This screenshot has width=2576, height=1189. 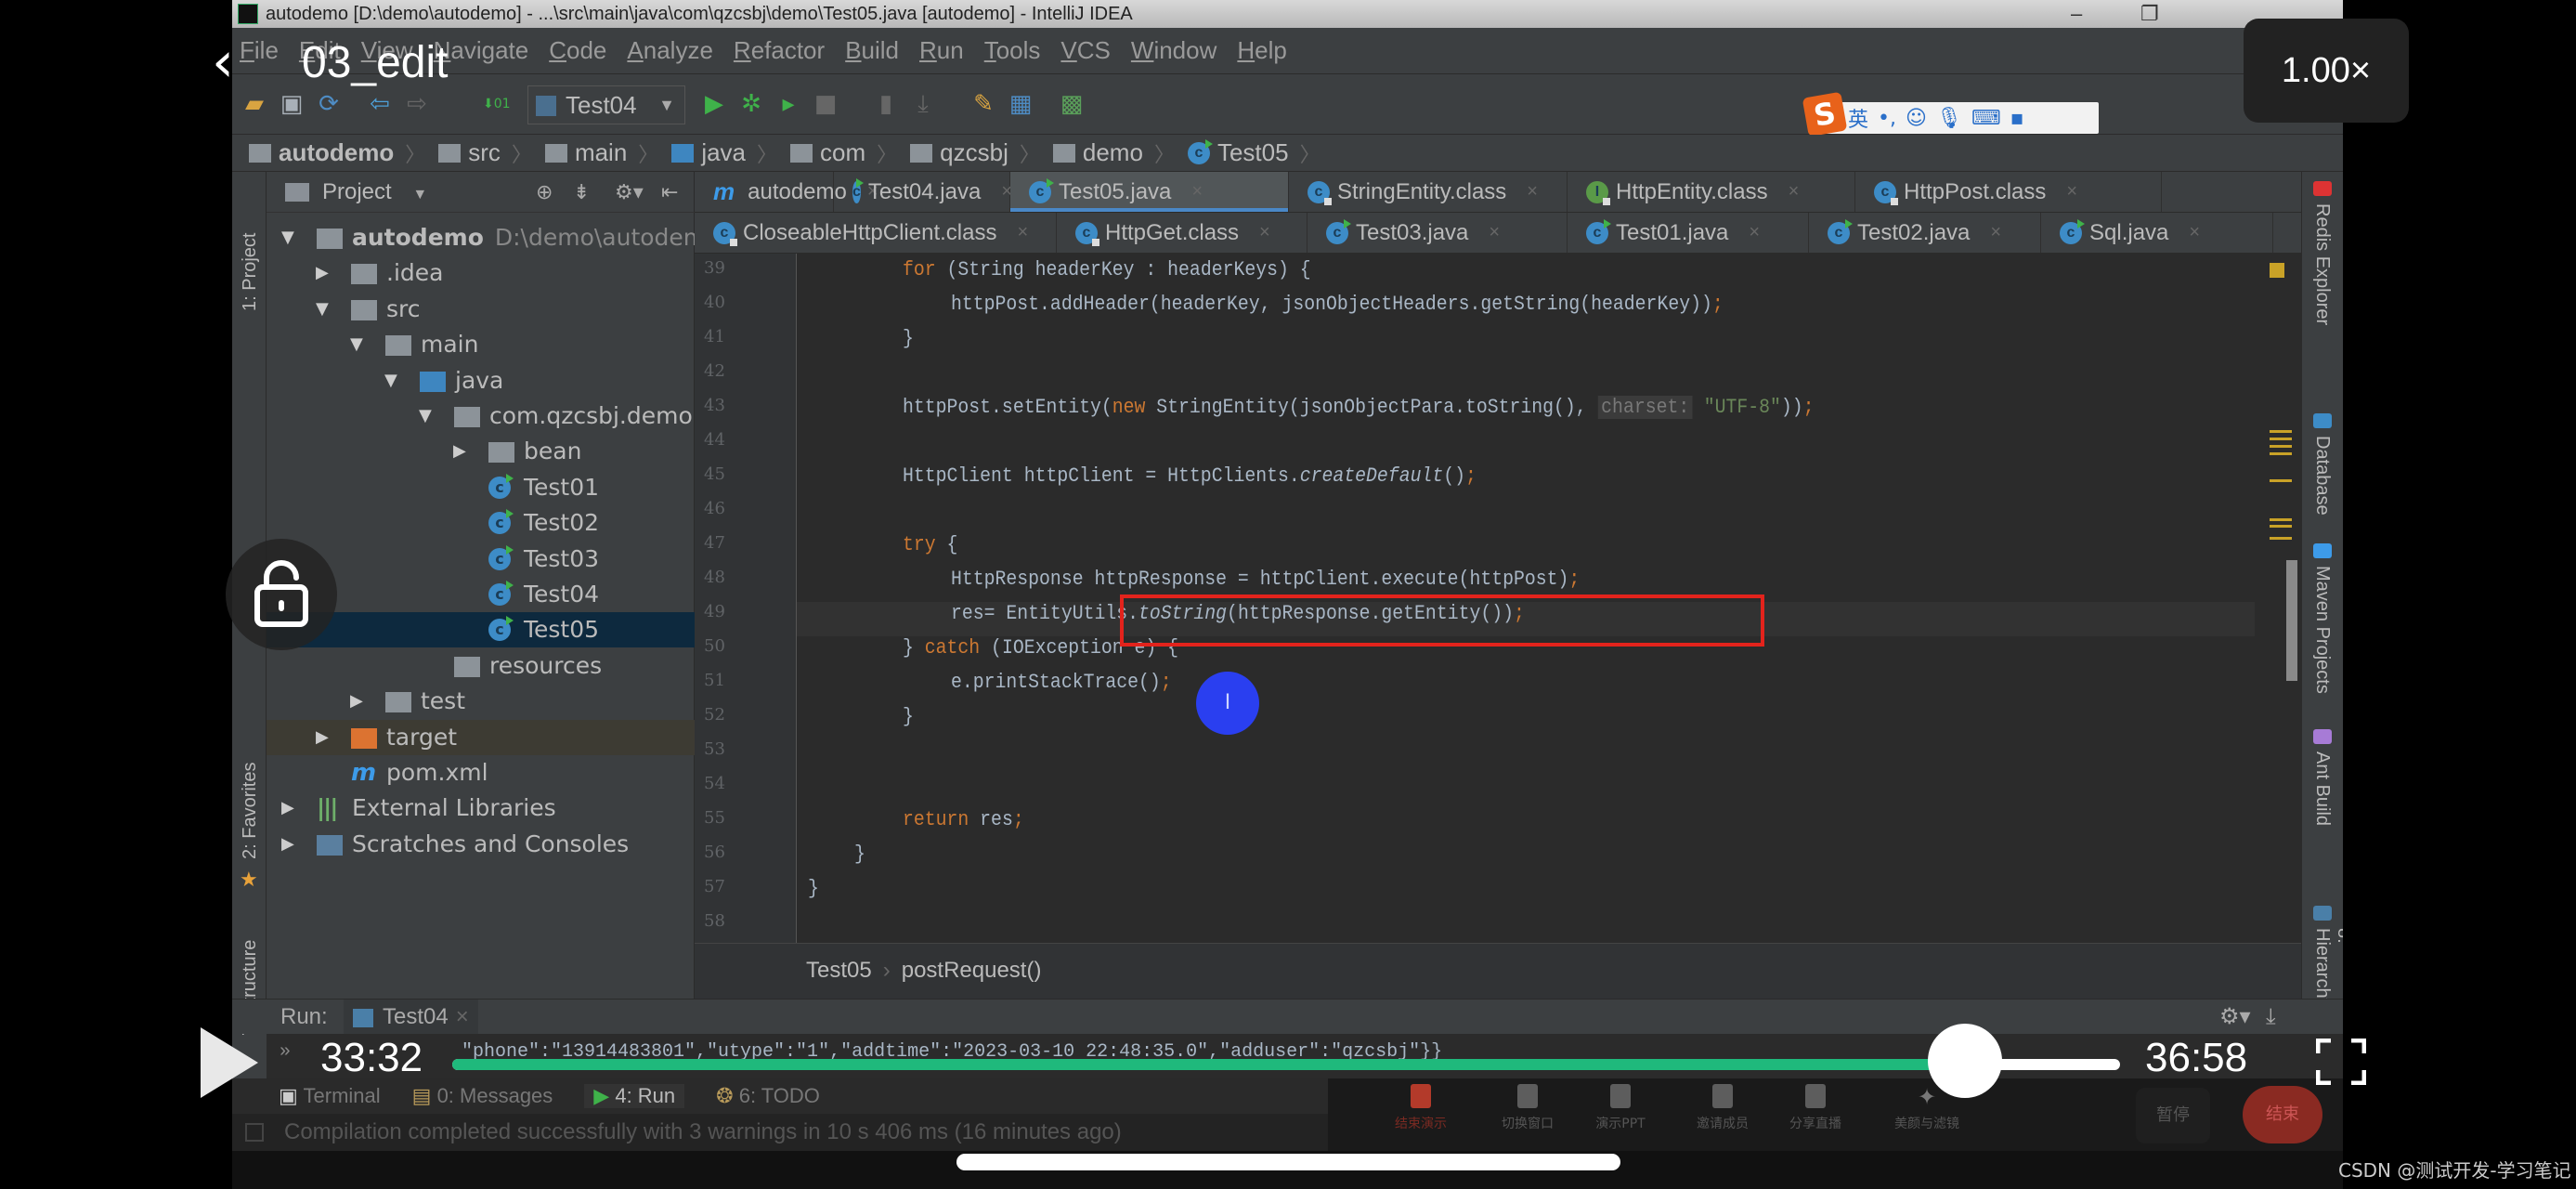 What do you see at coordinates (1173, 51) in the screenshot?
I see `menu-window: Window` at bounding box center [1173, 51].